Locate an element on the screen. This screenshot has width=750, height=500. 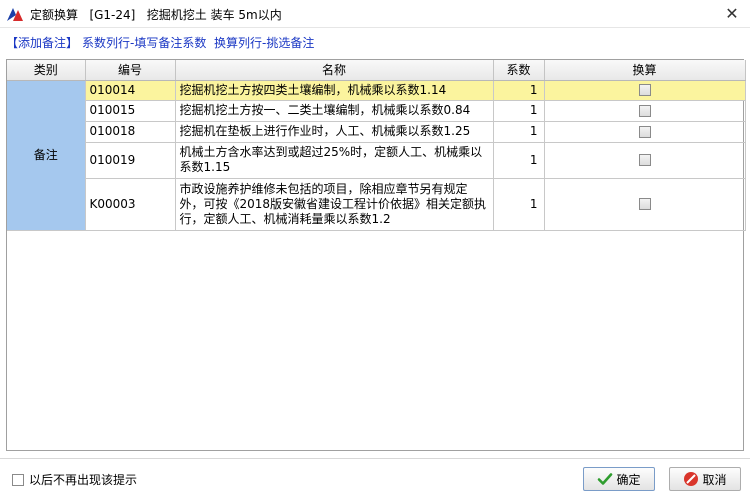
cancel-label: 取消 is located at coordinates (714, 479).